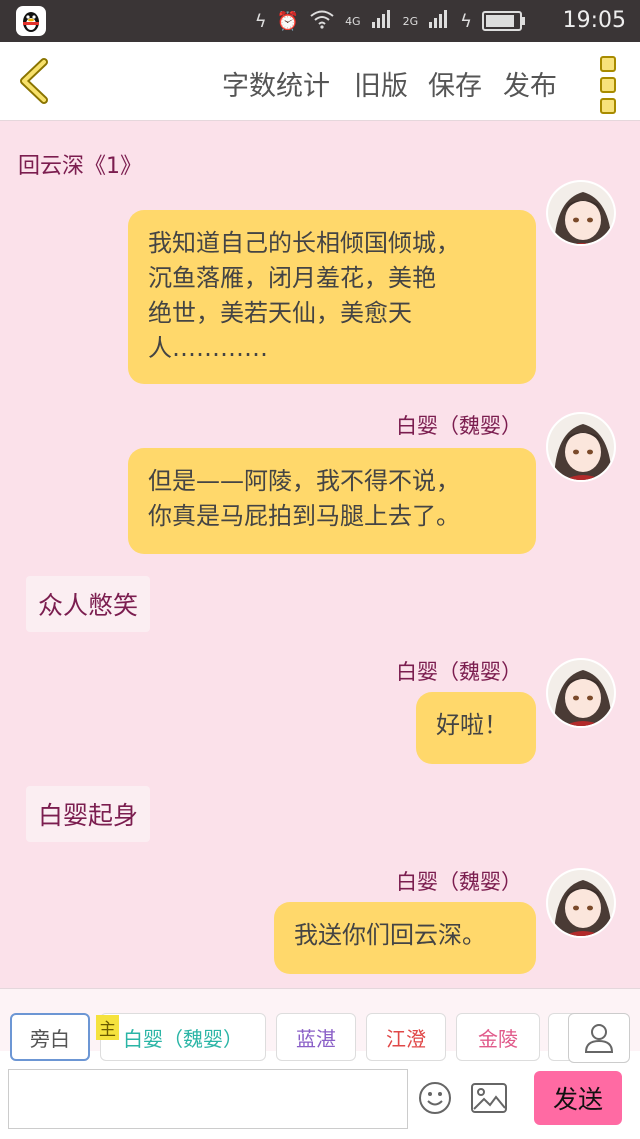 This screenshot has width=640, height=1139. What do you see at coordinates (578, 1098) in the screenshot?
I see `send-button: 发送` at bounding box center [578, 1098].